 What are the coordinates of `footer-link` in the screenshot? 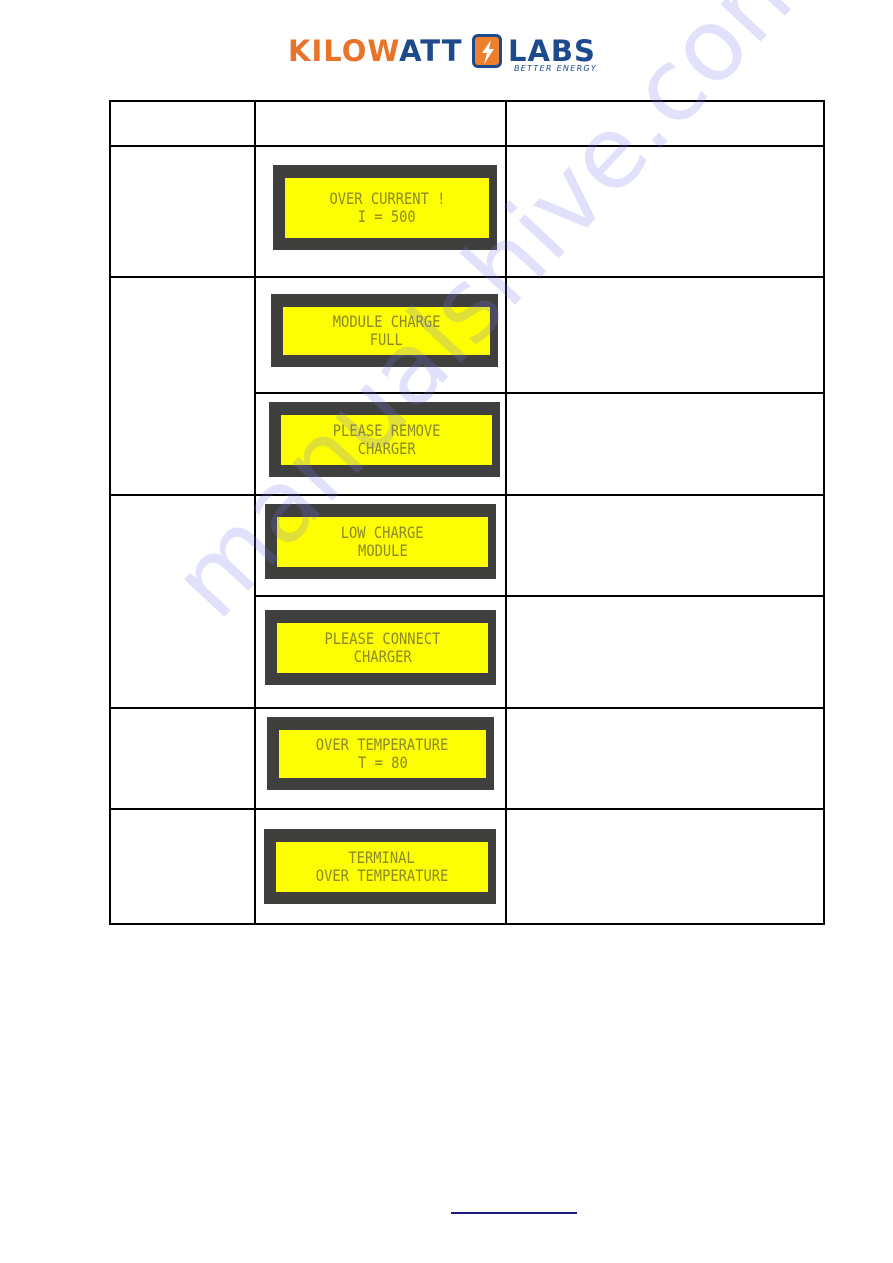 It's located at (514, 1213).